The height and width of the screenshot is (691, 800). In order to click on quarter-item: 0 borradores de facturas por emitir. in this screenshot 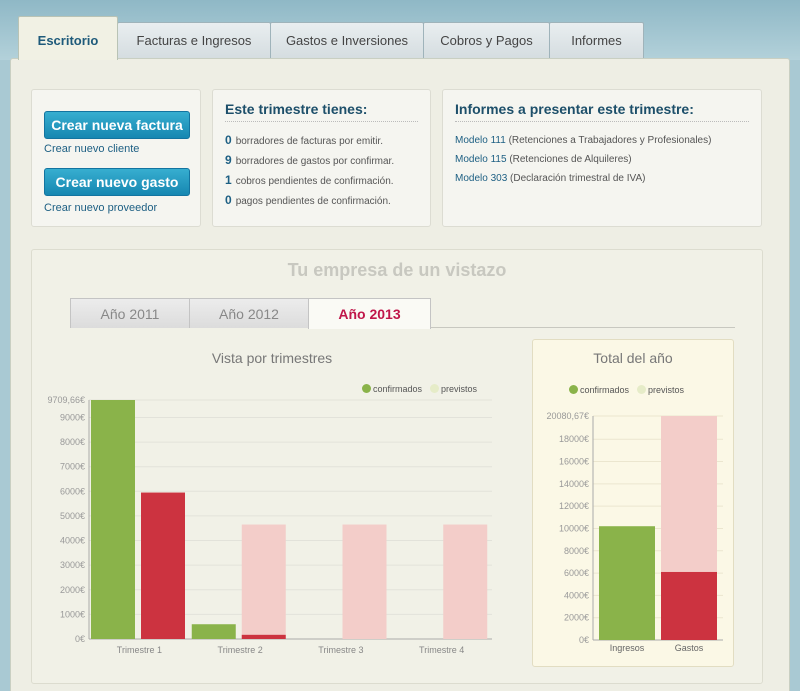, I will do `click(304, 140)`.